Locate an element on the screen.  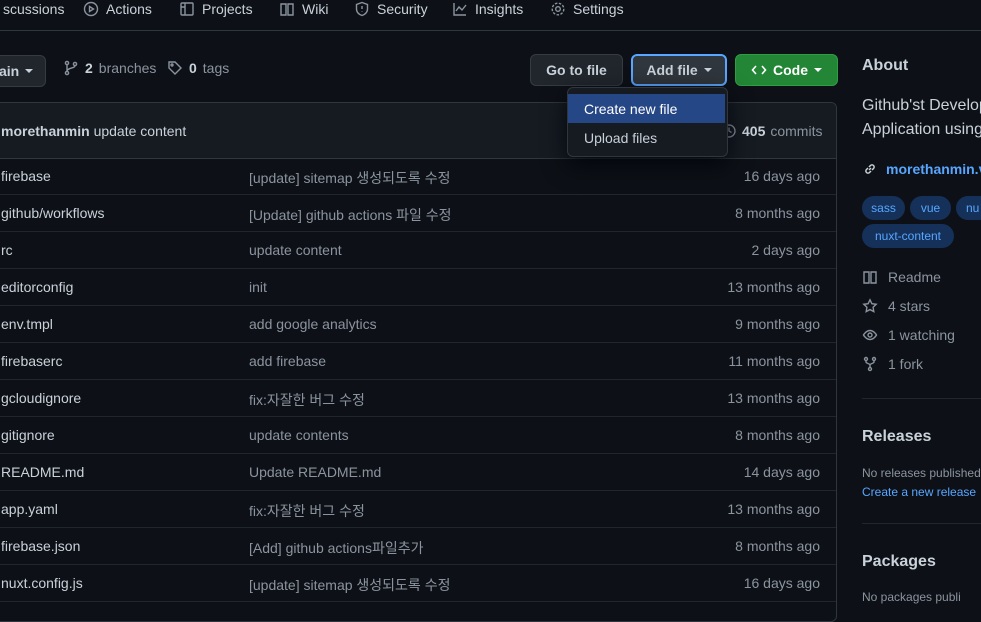
file-name: gitignore is located at coordinates (28, 435).